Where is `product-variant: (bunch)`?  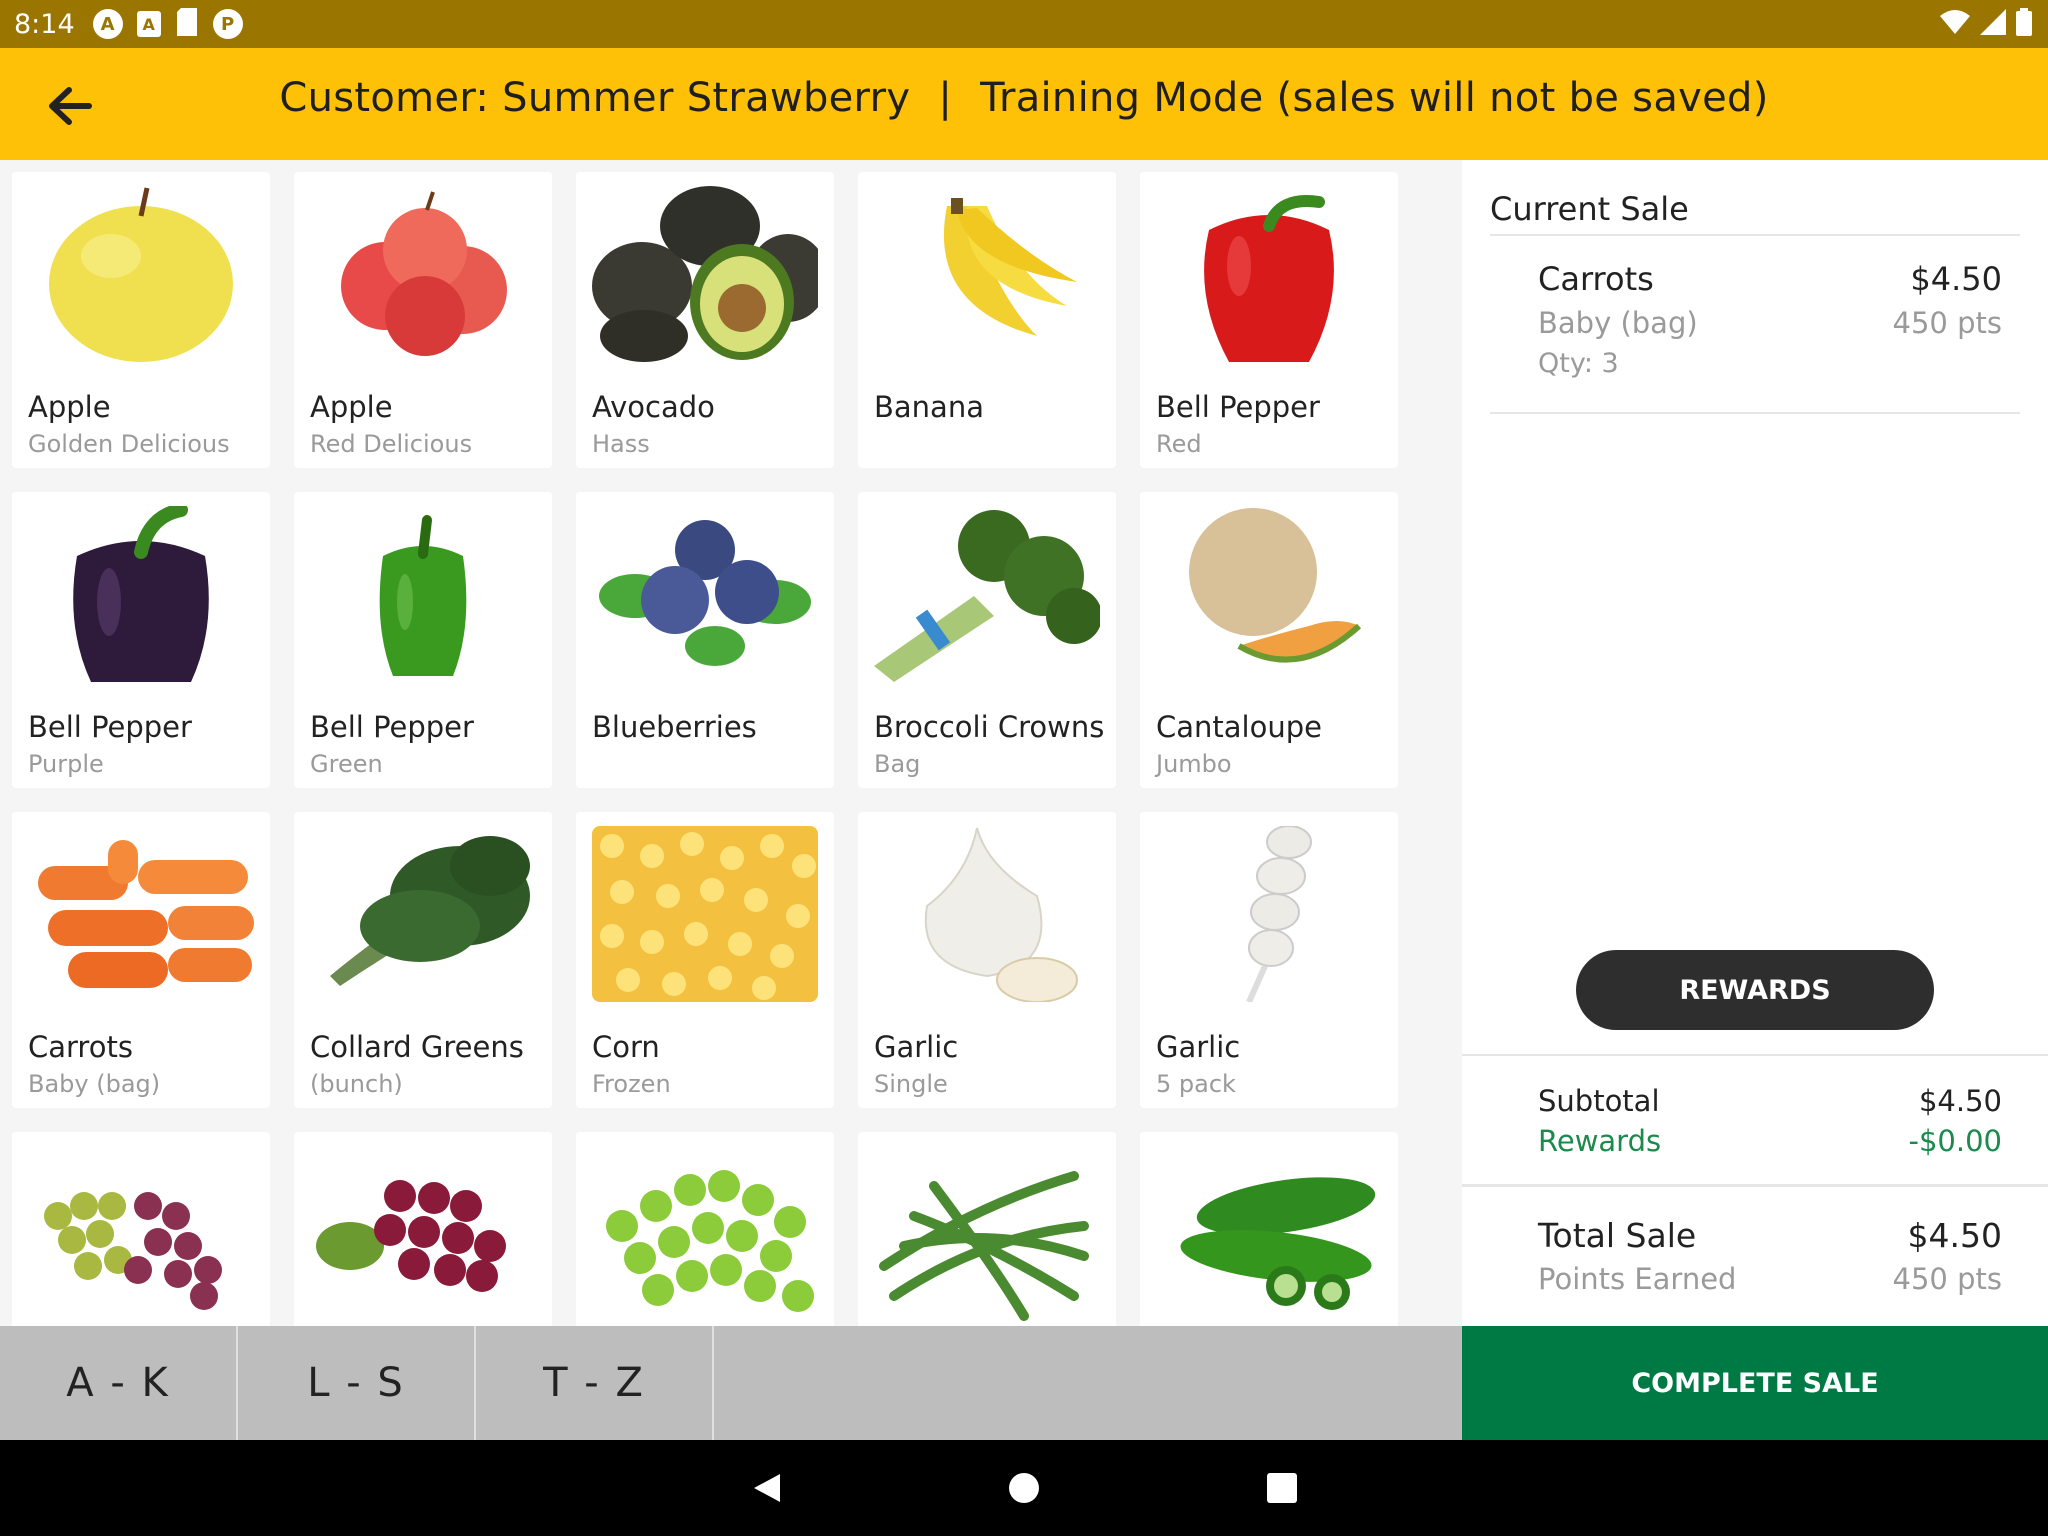 product-variant: (bunch) is located at coordinates (356, 1084).